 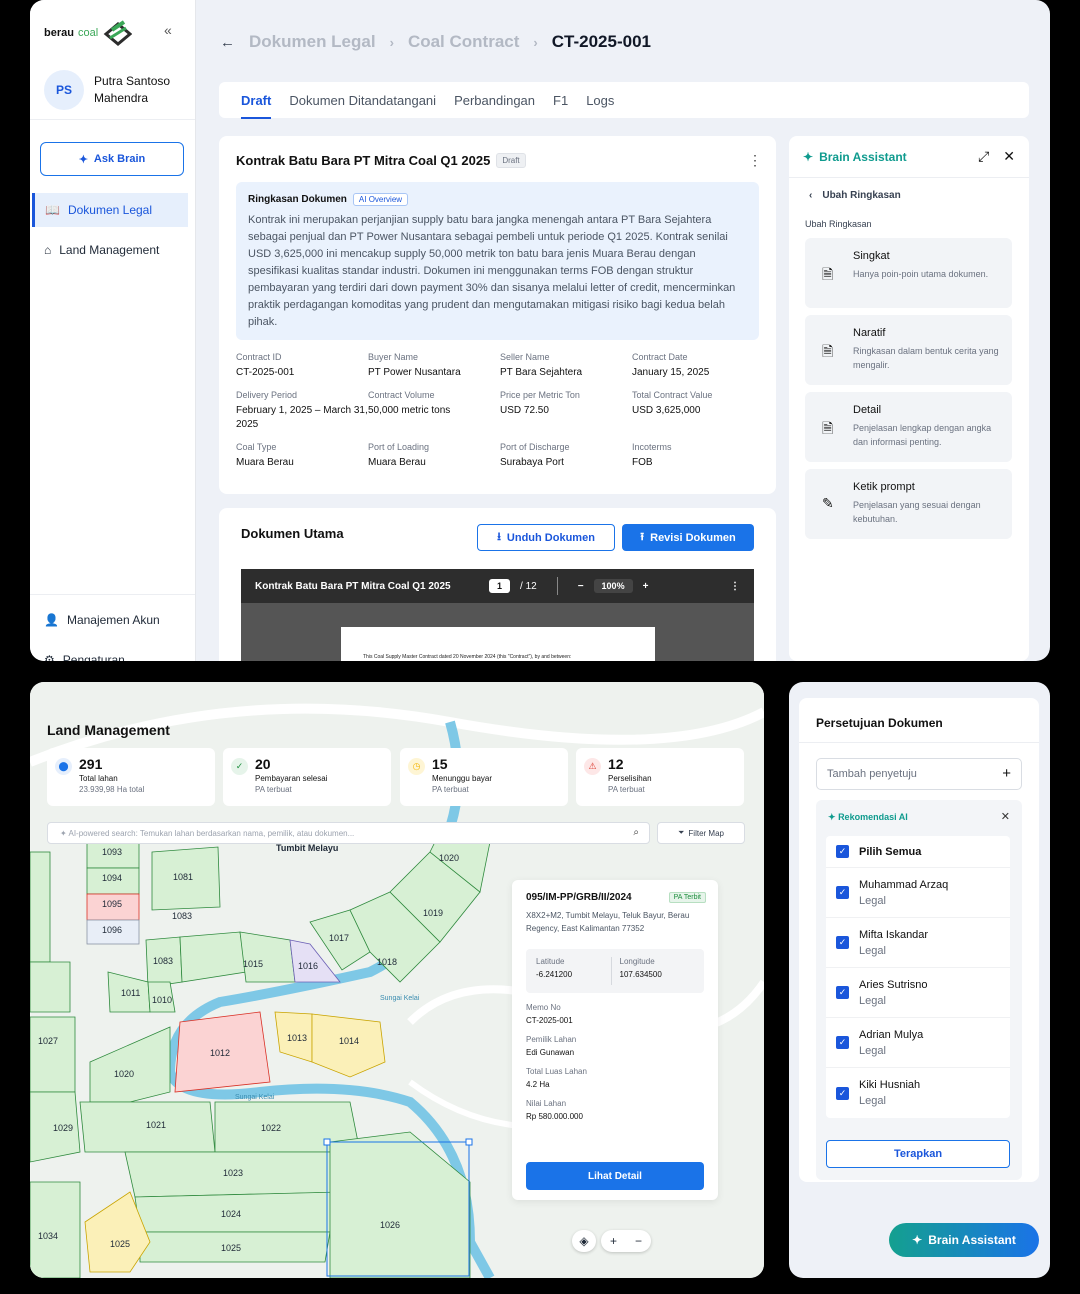 What do you see at coordinates (918, 943) in the screenshot?
I see `list-item: ✓ Mifta Iskandar Legal` at bounding box center [918, 943].